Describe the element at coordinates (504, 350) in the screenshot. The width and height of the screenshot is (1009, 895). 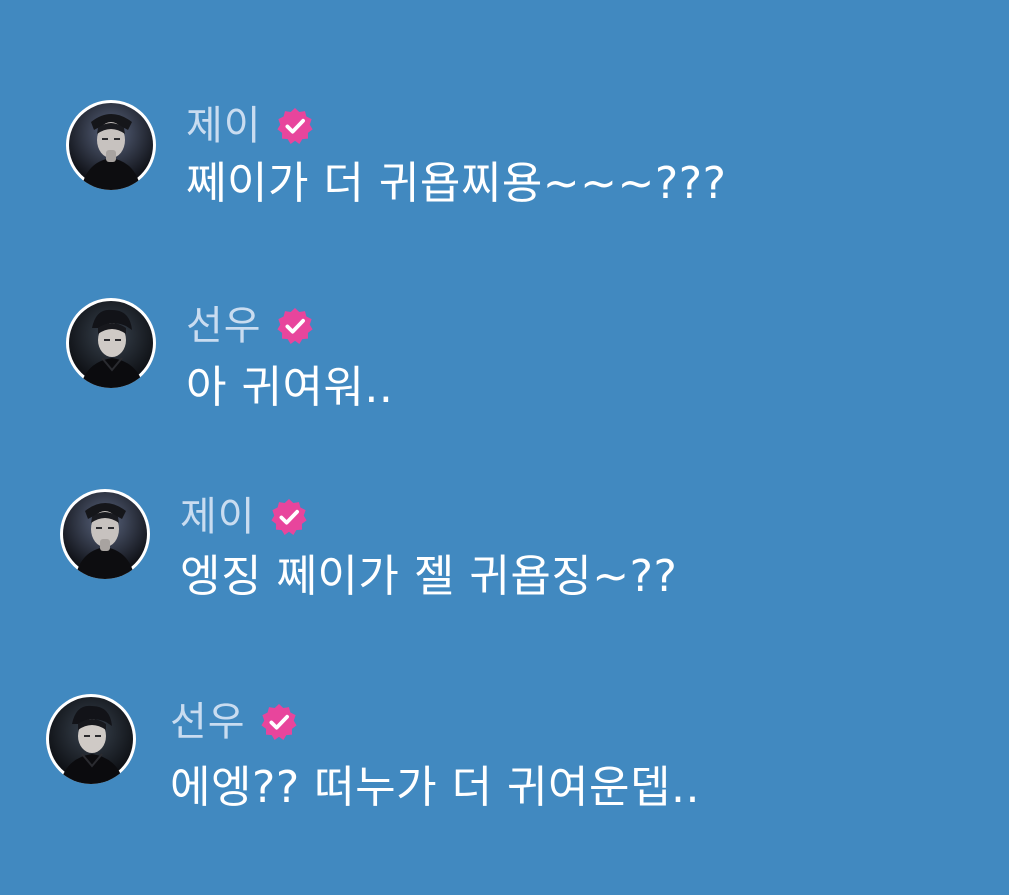
I see `chat-message: 선우 아 귀여워..` at that location.